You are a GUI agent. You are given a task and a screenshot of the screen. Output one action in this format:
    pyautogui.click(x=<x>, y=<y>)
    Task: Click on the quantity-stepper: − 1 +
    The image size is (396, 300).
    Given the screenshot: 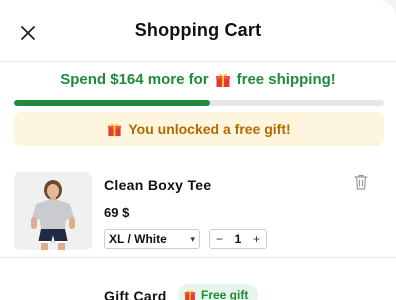 What is the action you would take?
    pyautogui.click(x=238, y=239)
    